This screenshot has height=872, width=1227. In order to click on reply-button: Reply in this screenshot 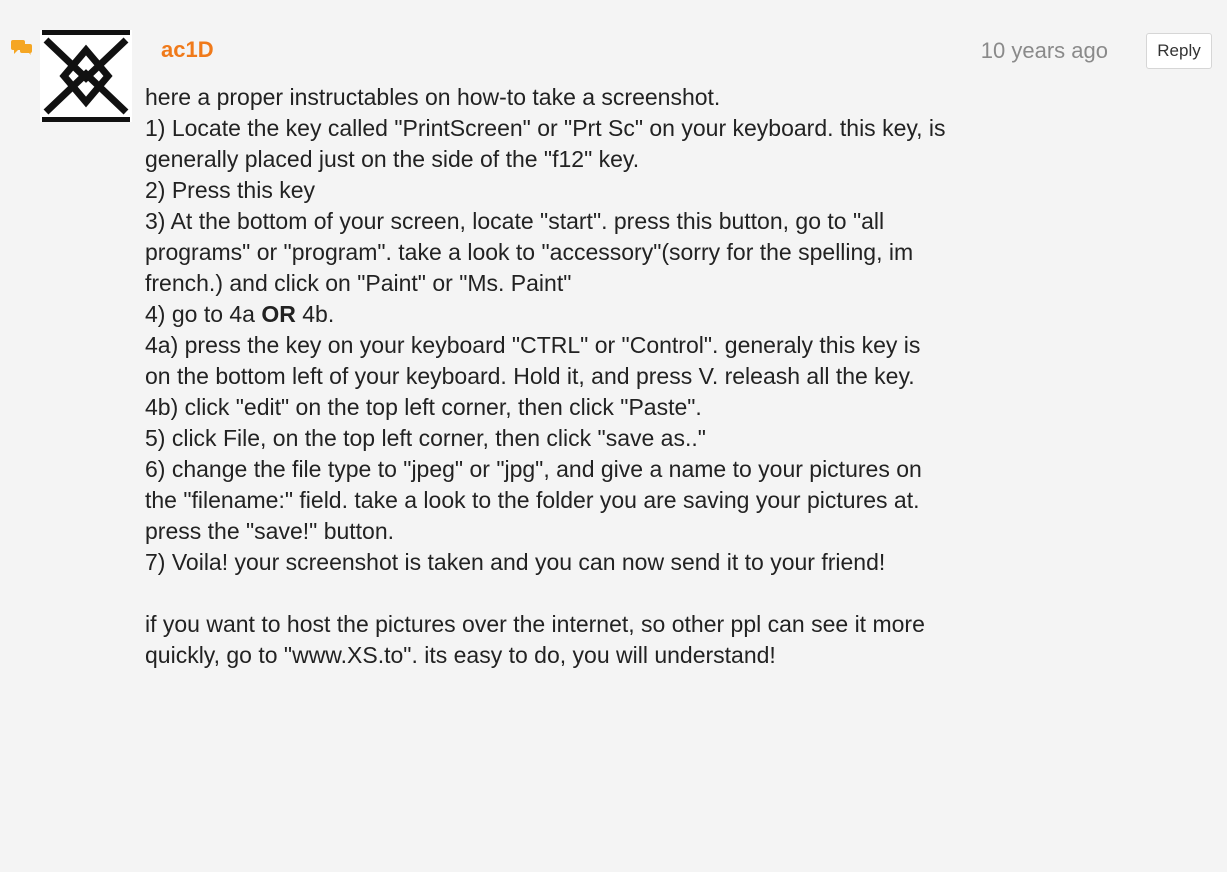, I will do `click(1179, 51)`.